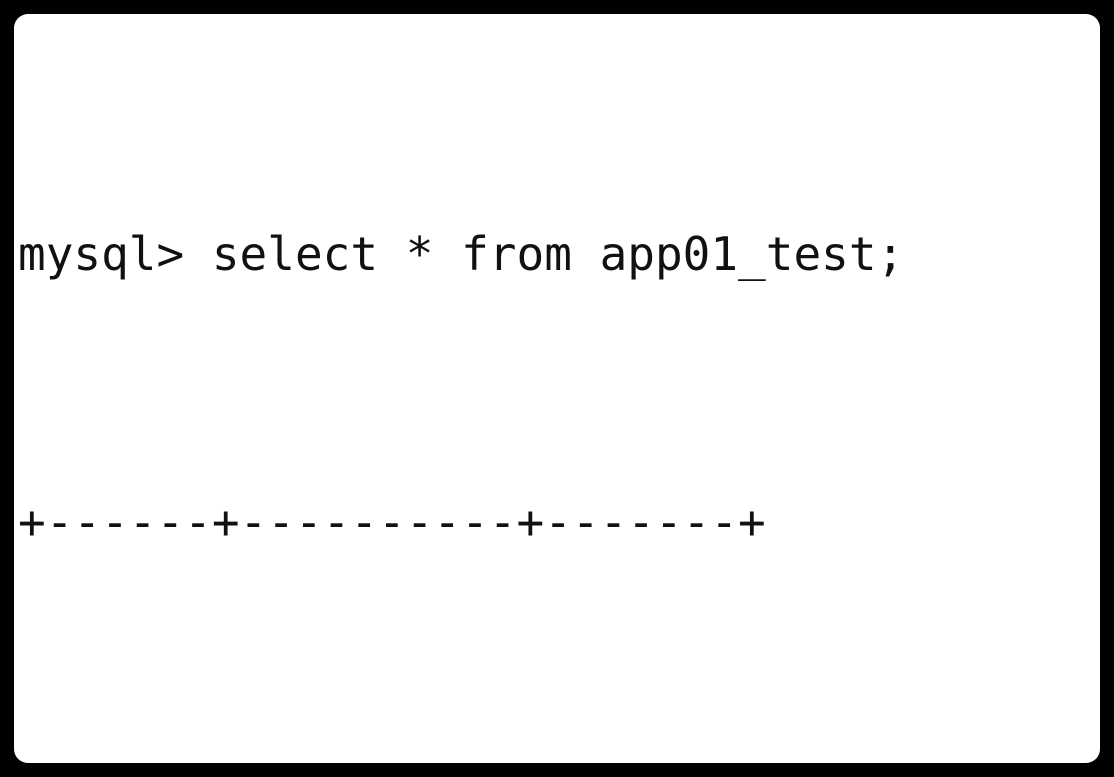 Image resolution: width=1114 pixels, height=777 pixels. What do you see at coordinates (559, 760) in the screenshot?
I see `table-header-row: | id | name | money |` at bounding box center [559, 760].